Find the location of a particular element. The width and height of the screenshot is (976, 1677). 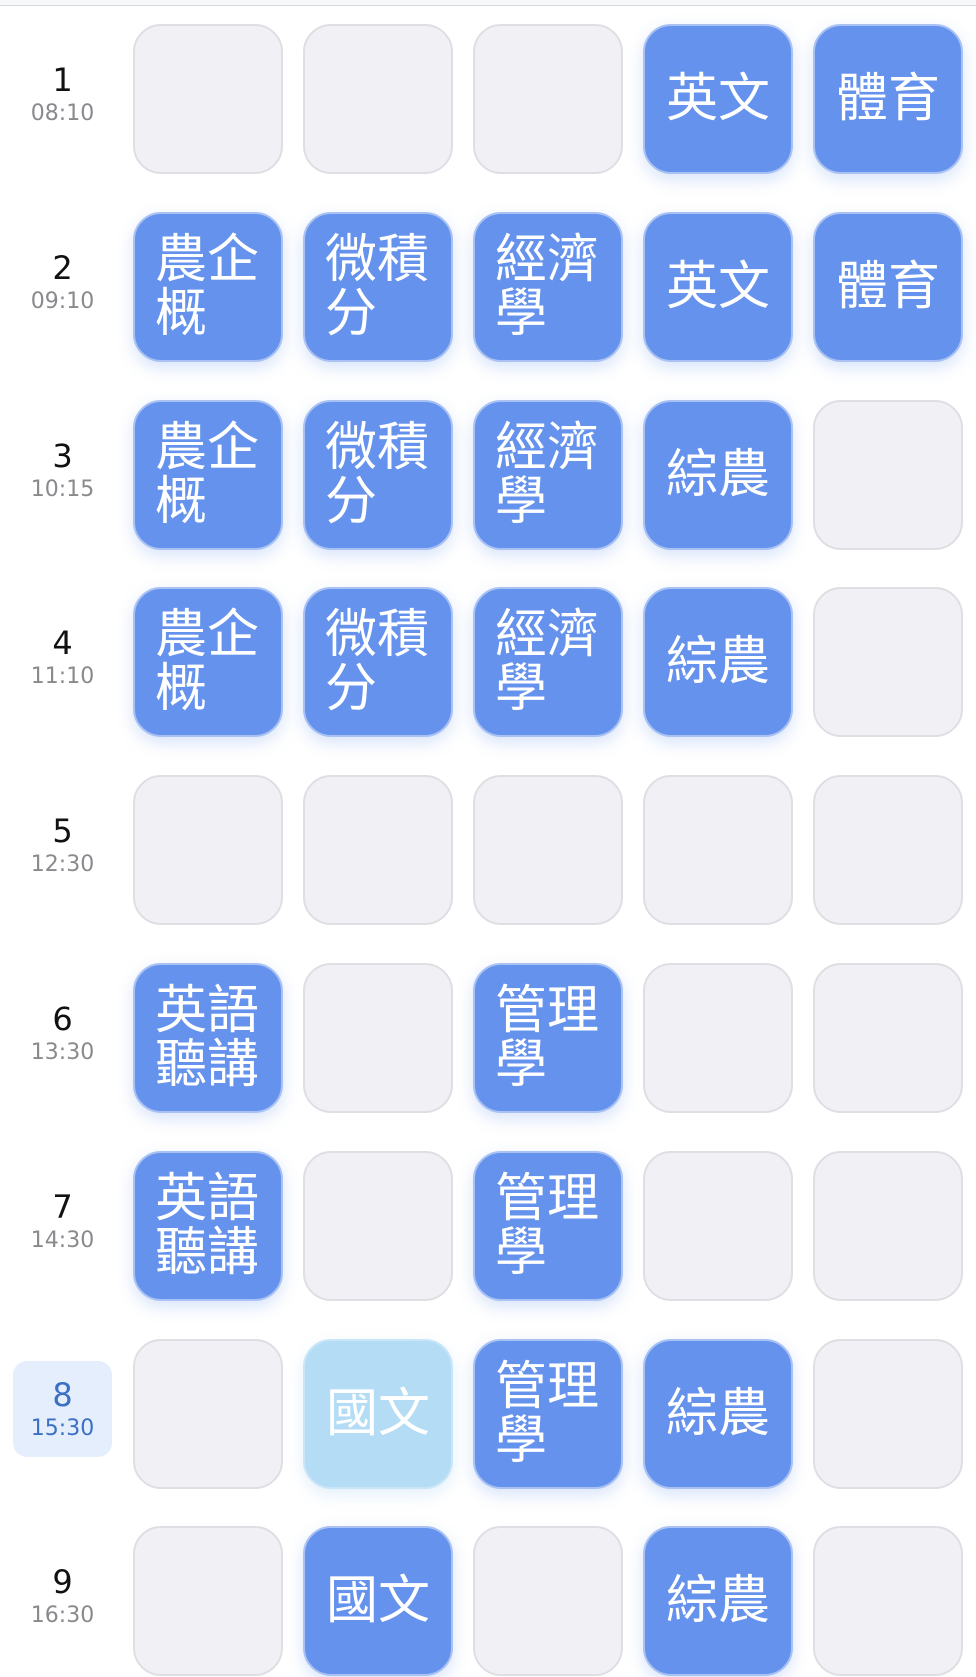

period-row: 6 13:30 英語聽講 管理學 is located at coordinates (488, 1038).